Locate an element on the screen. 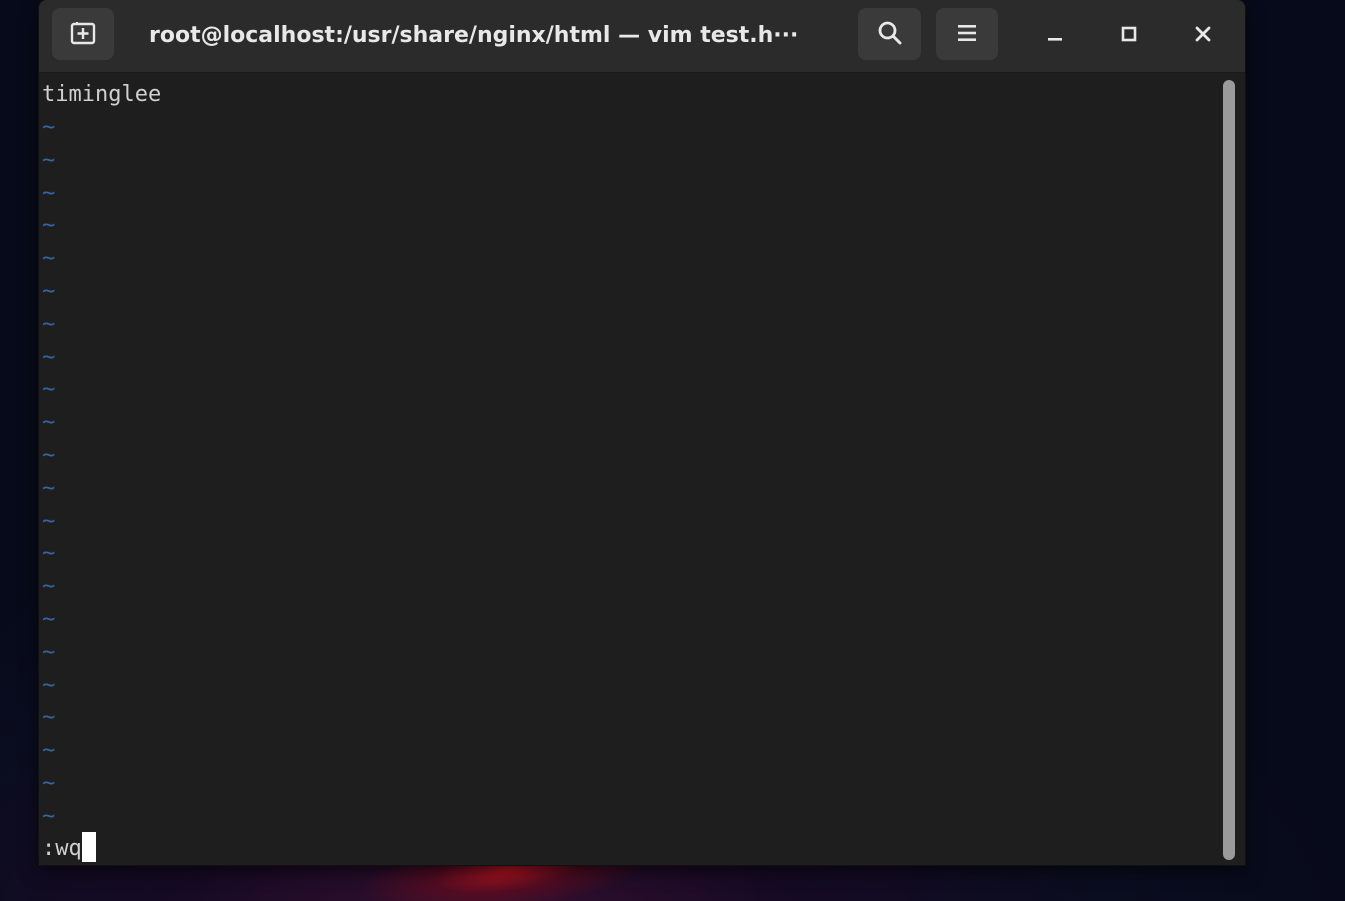  minimize-button is located at coordinates (1055, 36).